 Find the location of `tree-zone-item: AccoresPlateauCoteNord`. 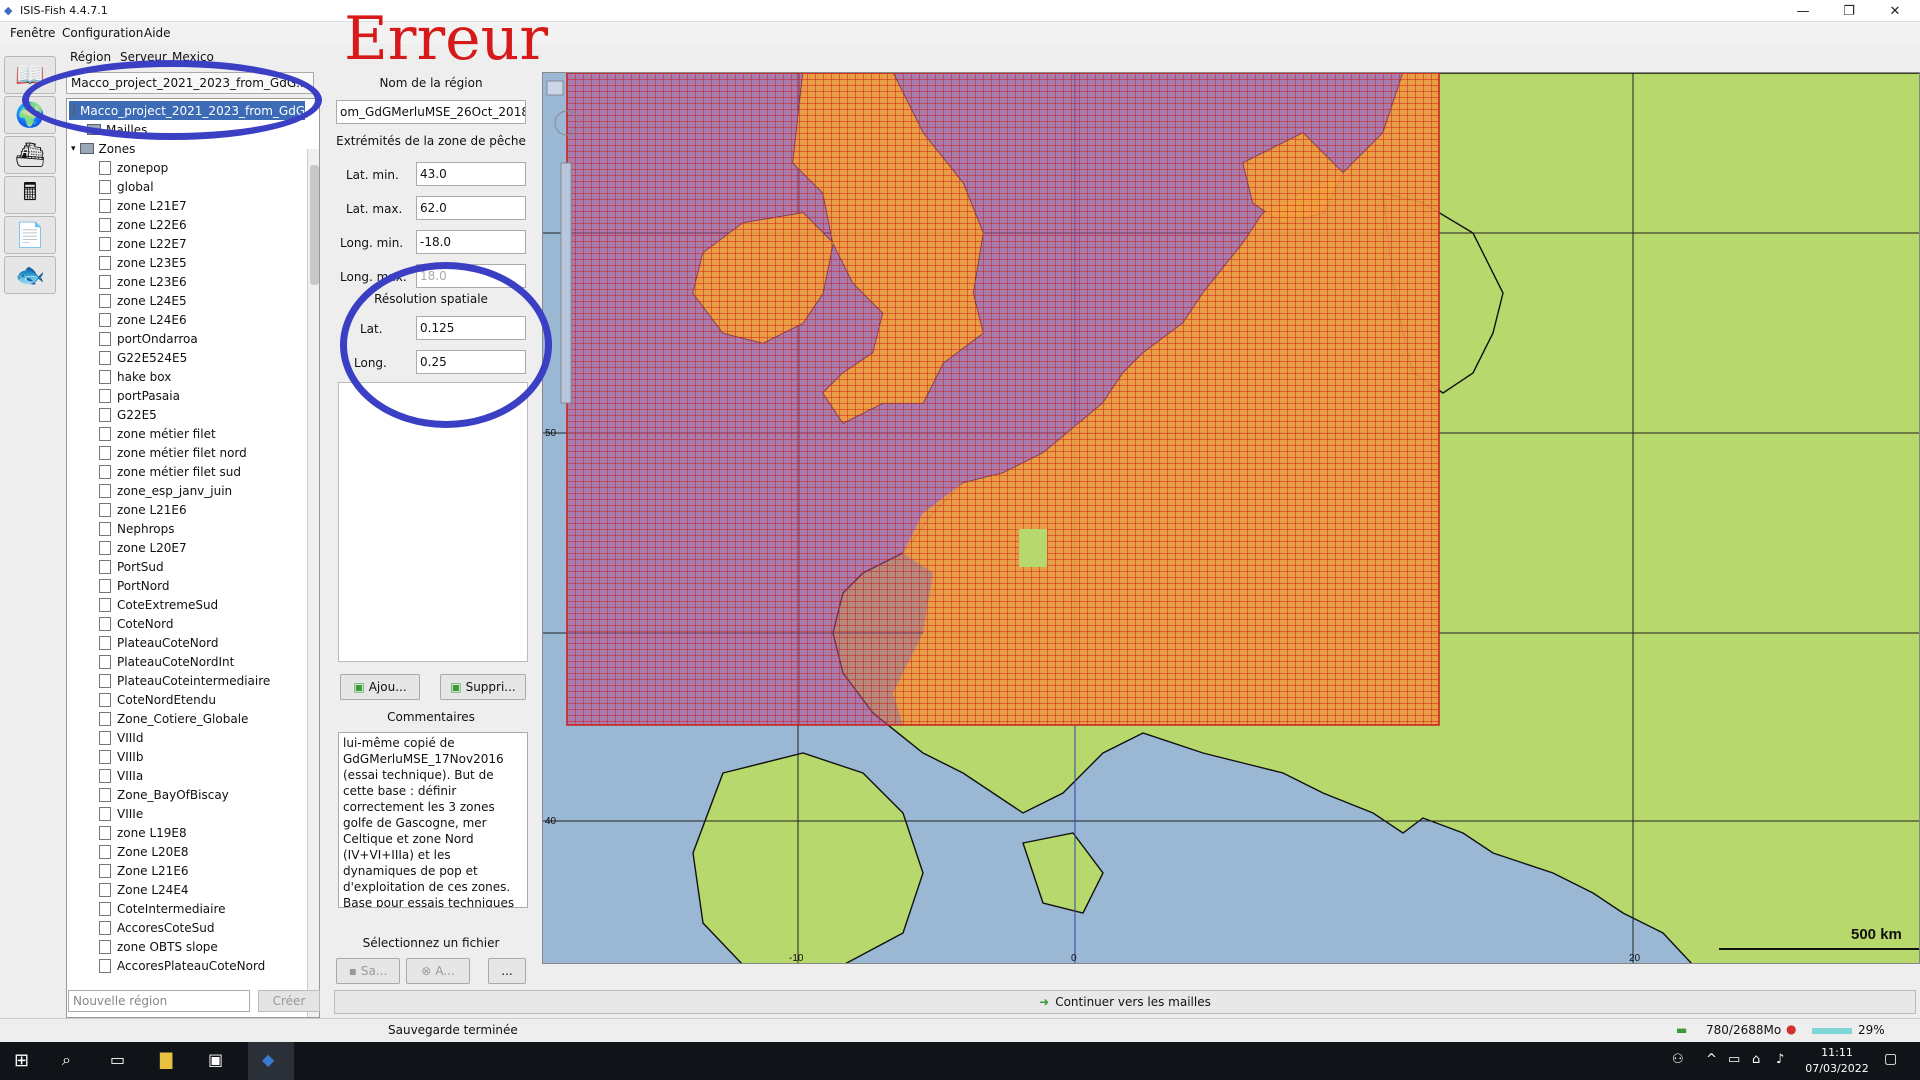

tree-zone-item: AccoresPlateauCoteNord is located at coordinates (182, 965).